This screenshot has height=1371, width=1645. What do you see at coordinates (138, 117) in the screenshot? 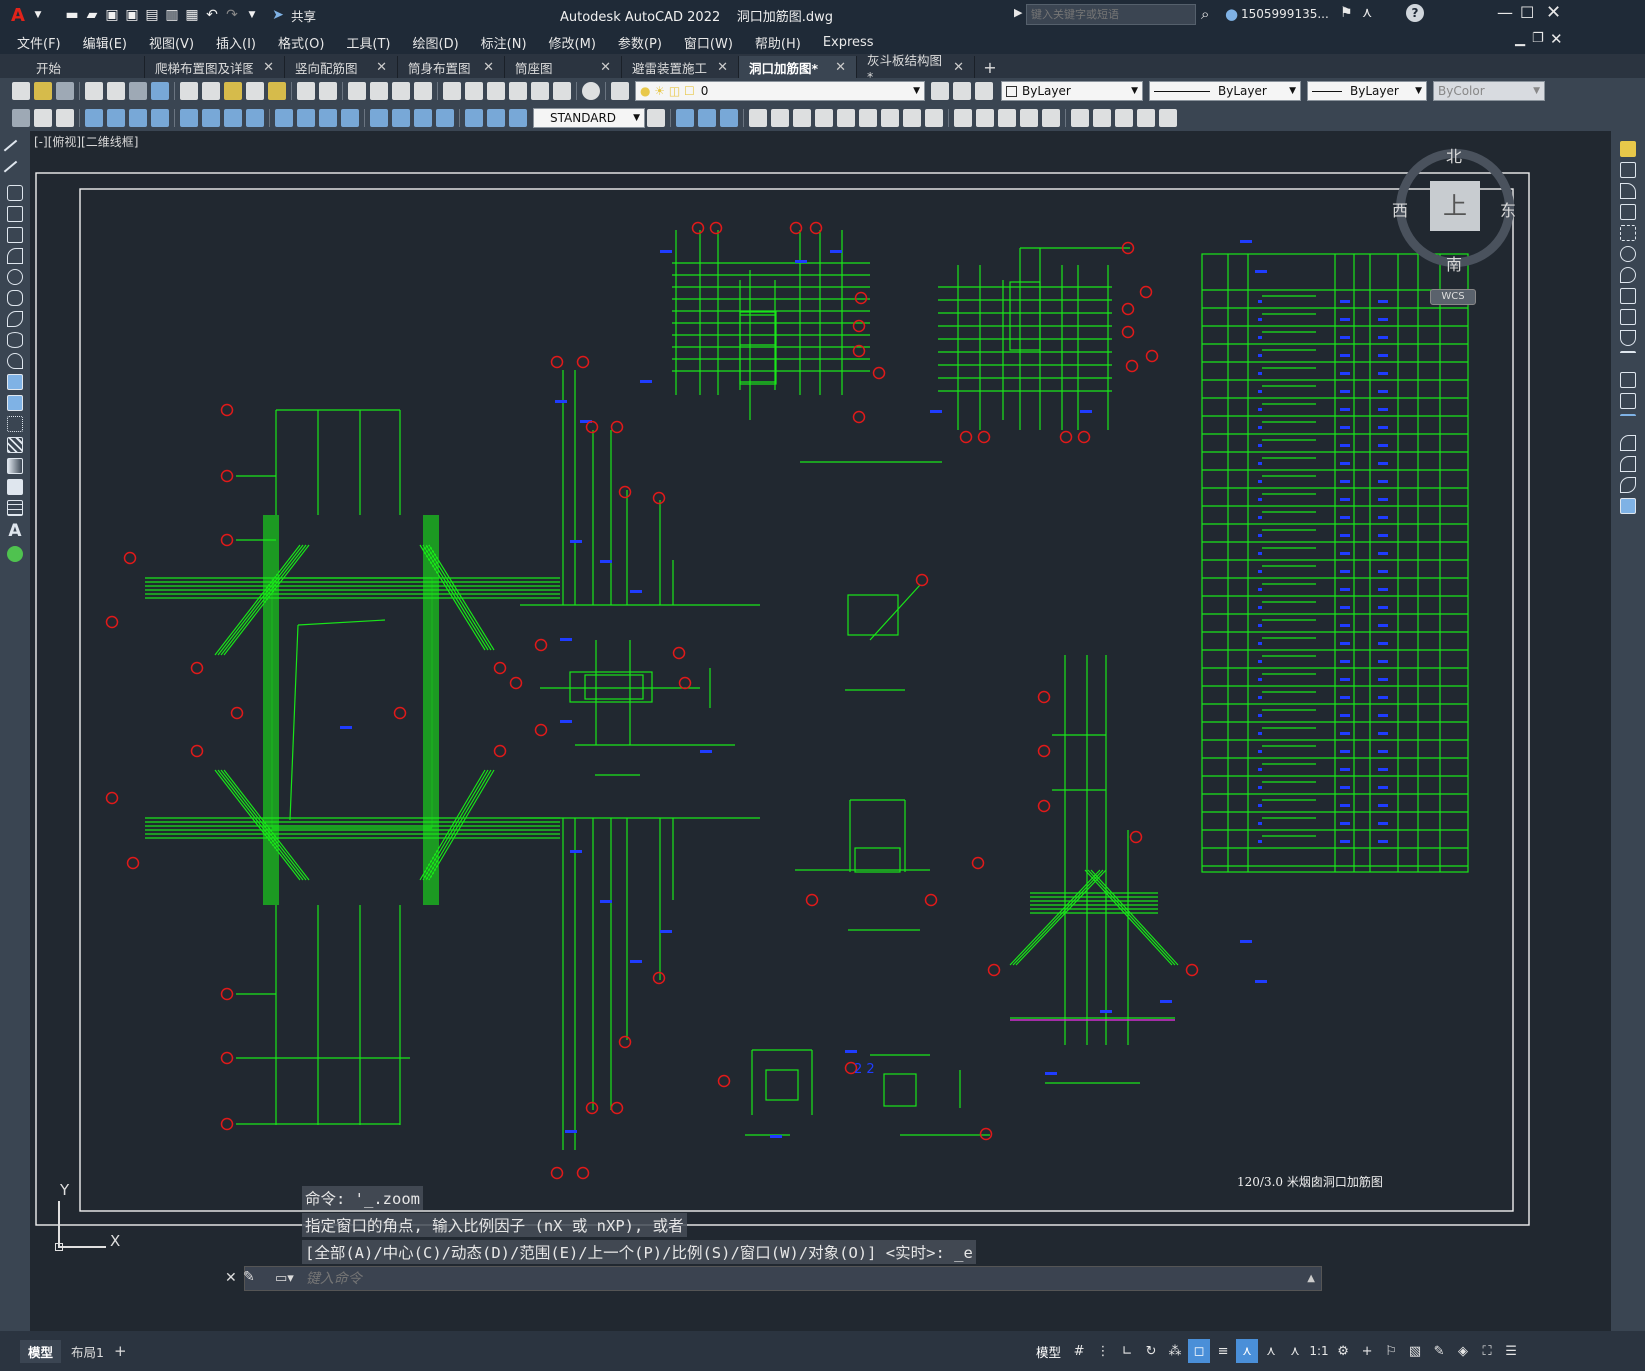
I see `arc-length-icon` at bounding box center [138, 117].